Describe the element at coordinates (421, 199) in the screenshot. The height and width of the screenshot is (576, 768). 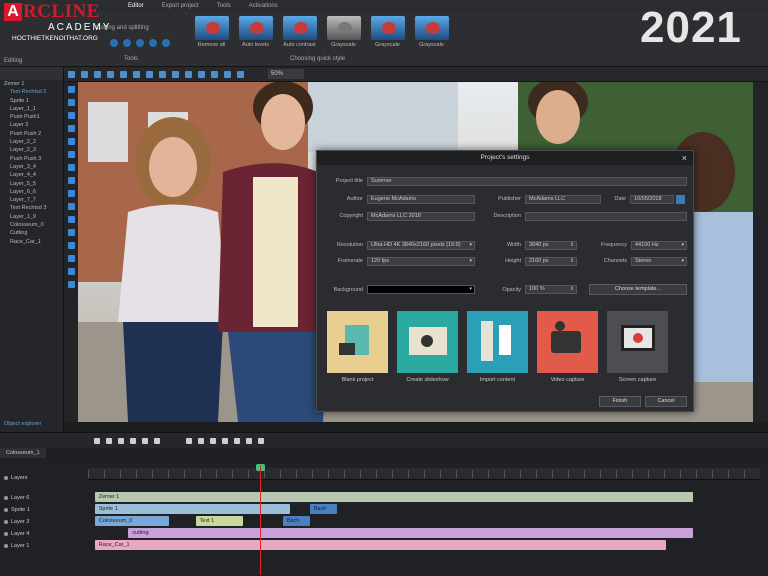
I see `author-field: Eugene McAdams` at that location.